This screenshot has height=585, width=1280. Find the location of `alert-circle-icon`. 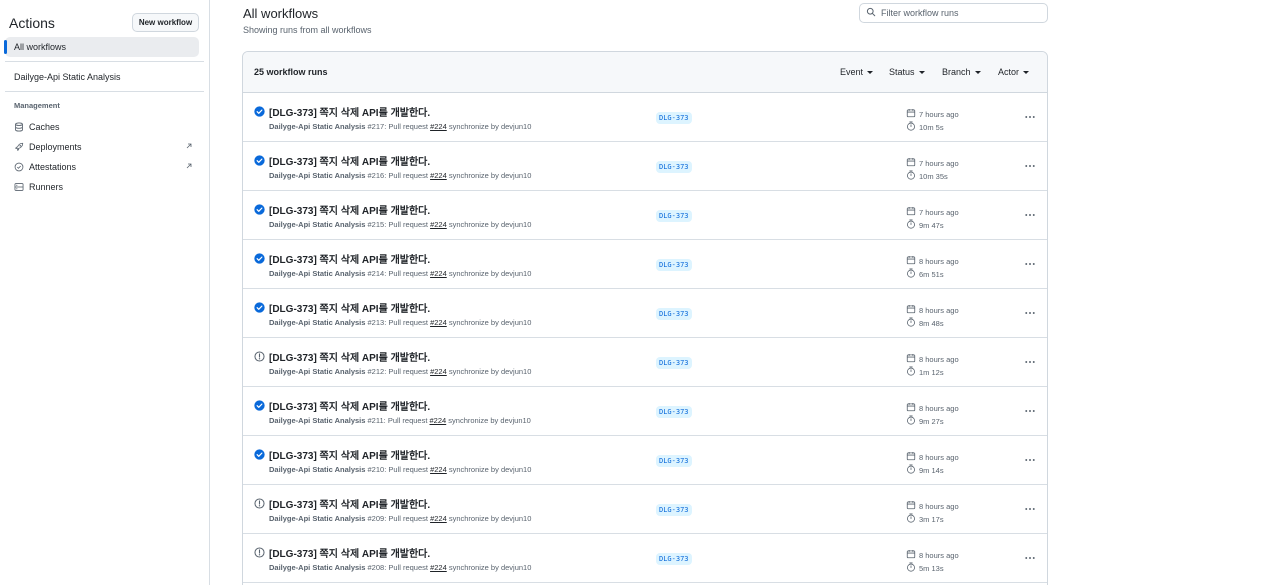

alert-circle-icon is located at coordinates (259, 552).